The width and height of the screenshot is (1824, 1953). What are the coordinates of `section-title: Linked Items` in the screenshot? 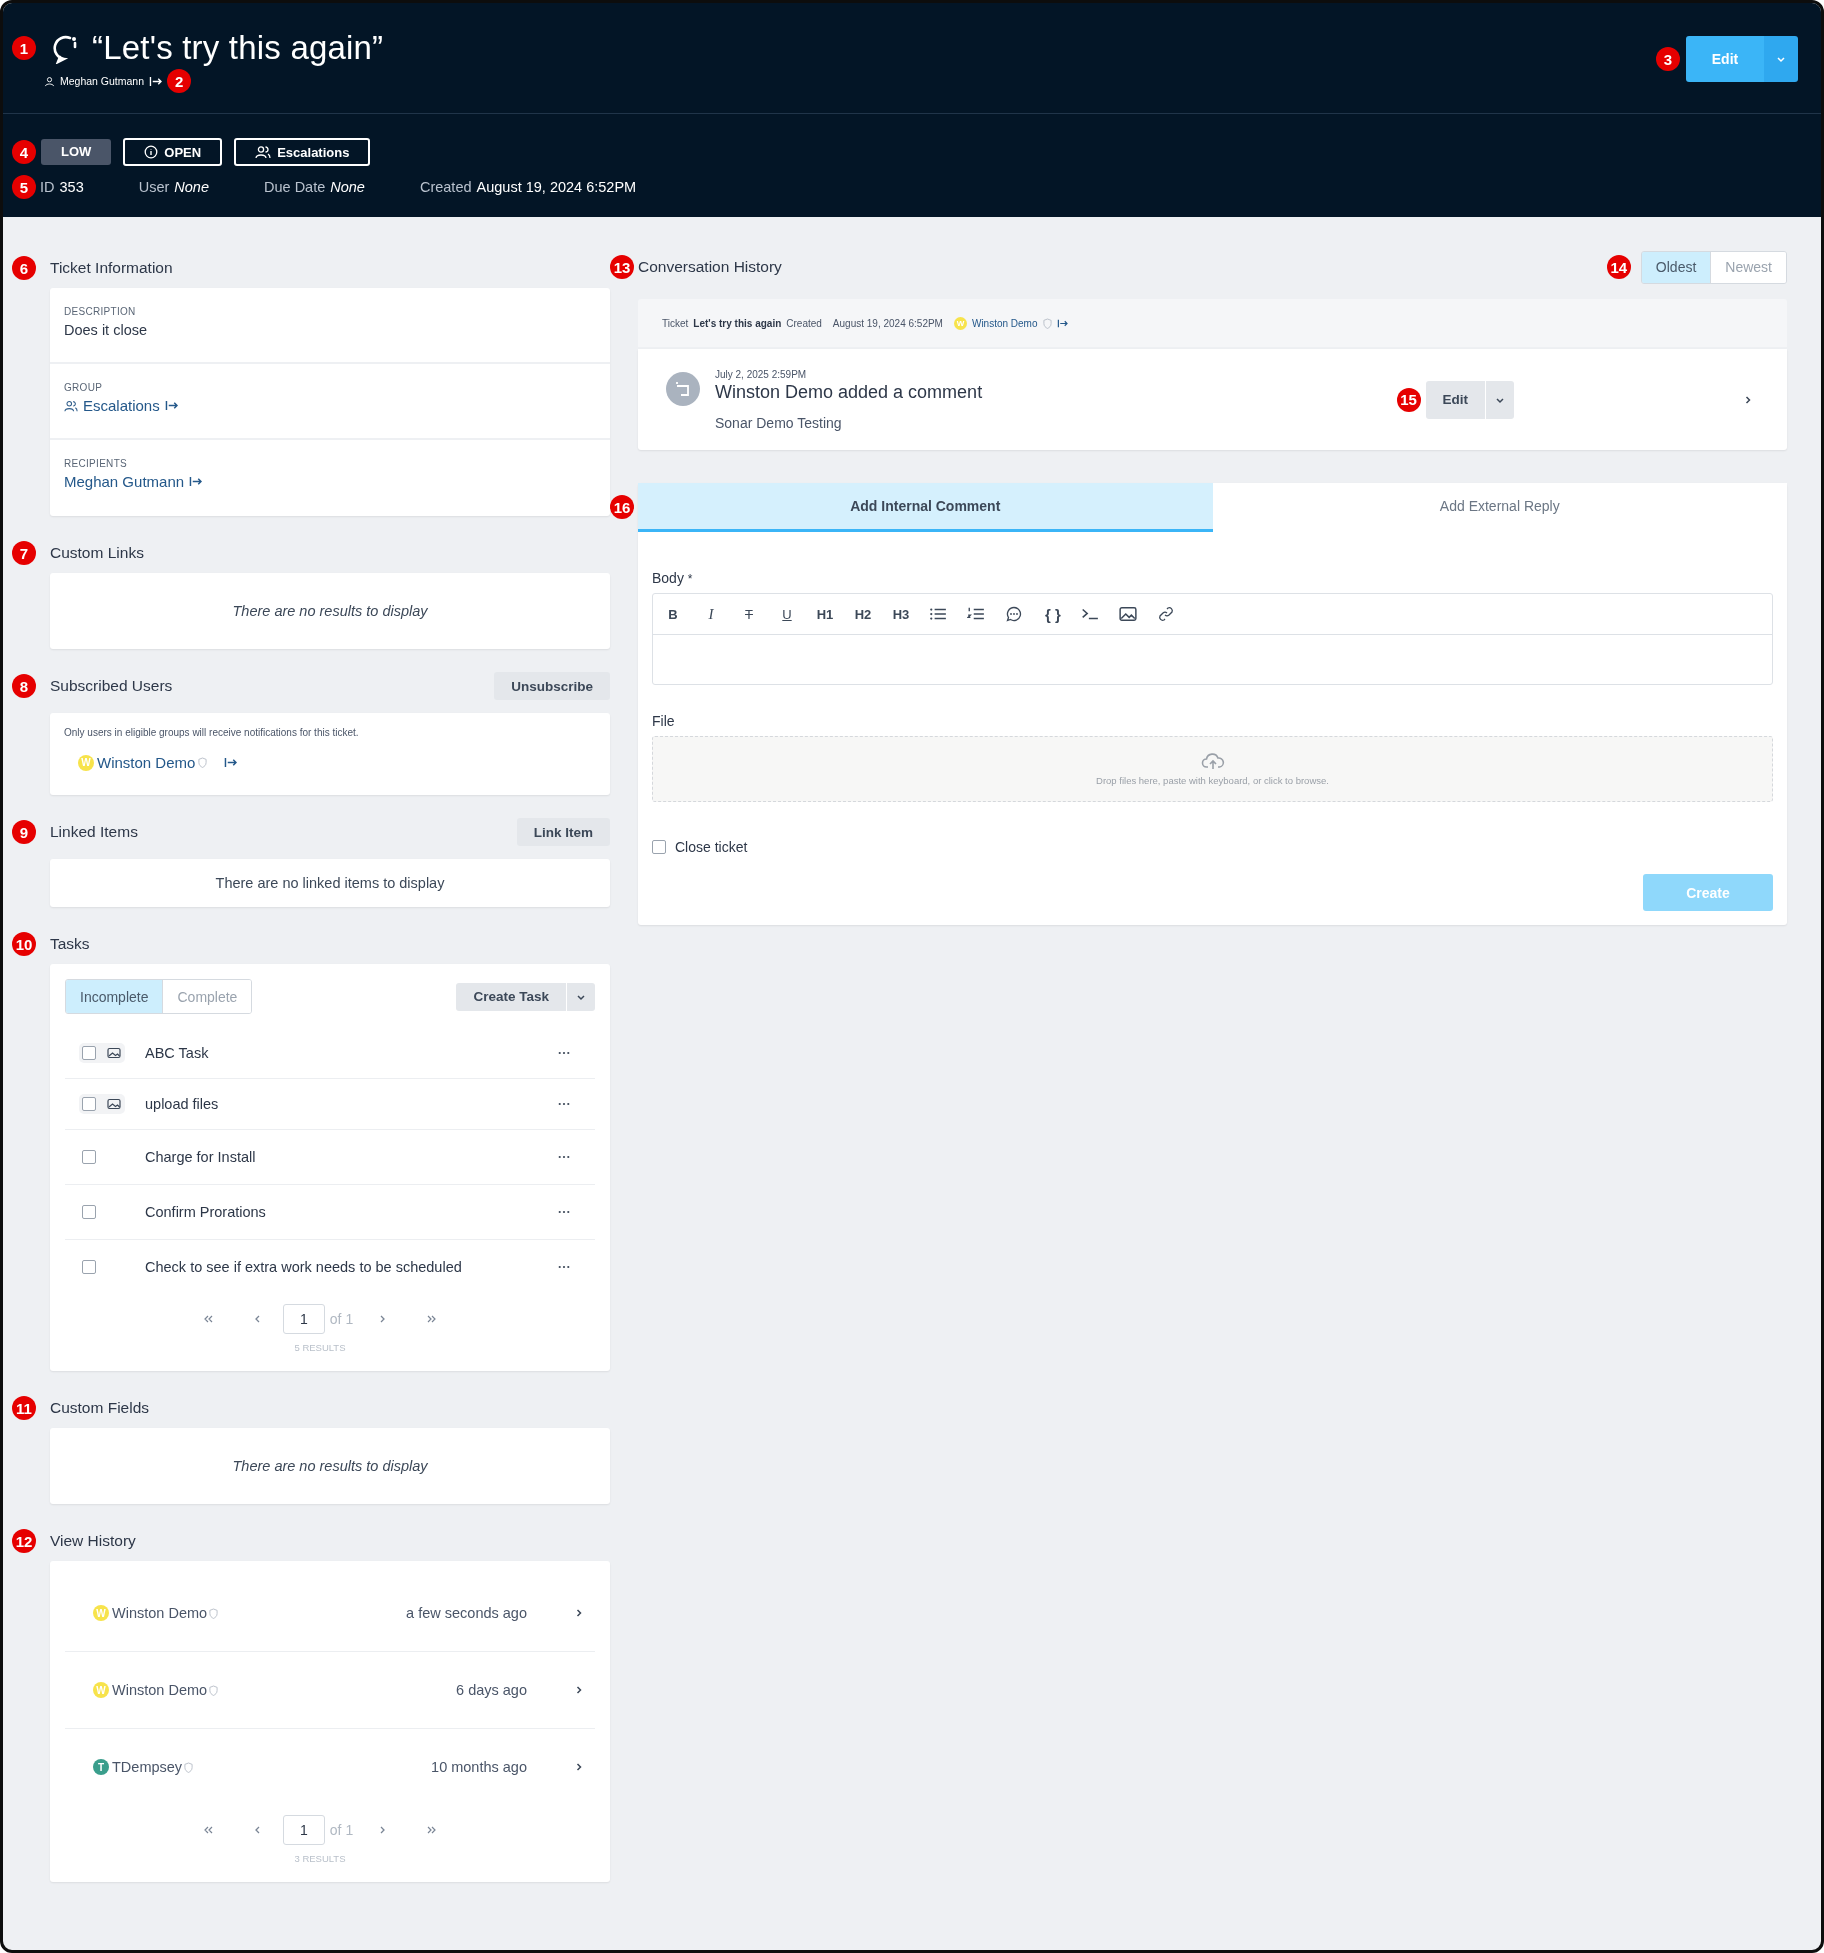 It's located at (94, 832).